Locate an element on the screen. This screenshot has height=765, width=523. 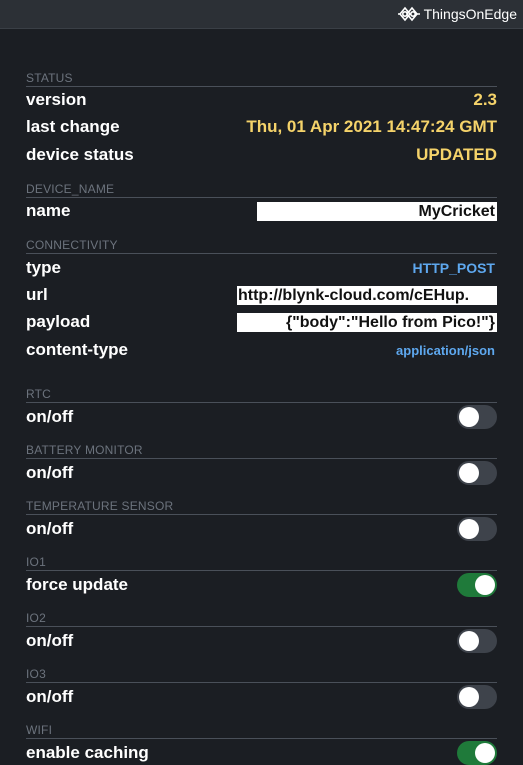
section-title-wifi: WIFI is located at coordinates (261, 731).